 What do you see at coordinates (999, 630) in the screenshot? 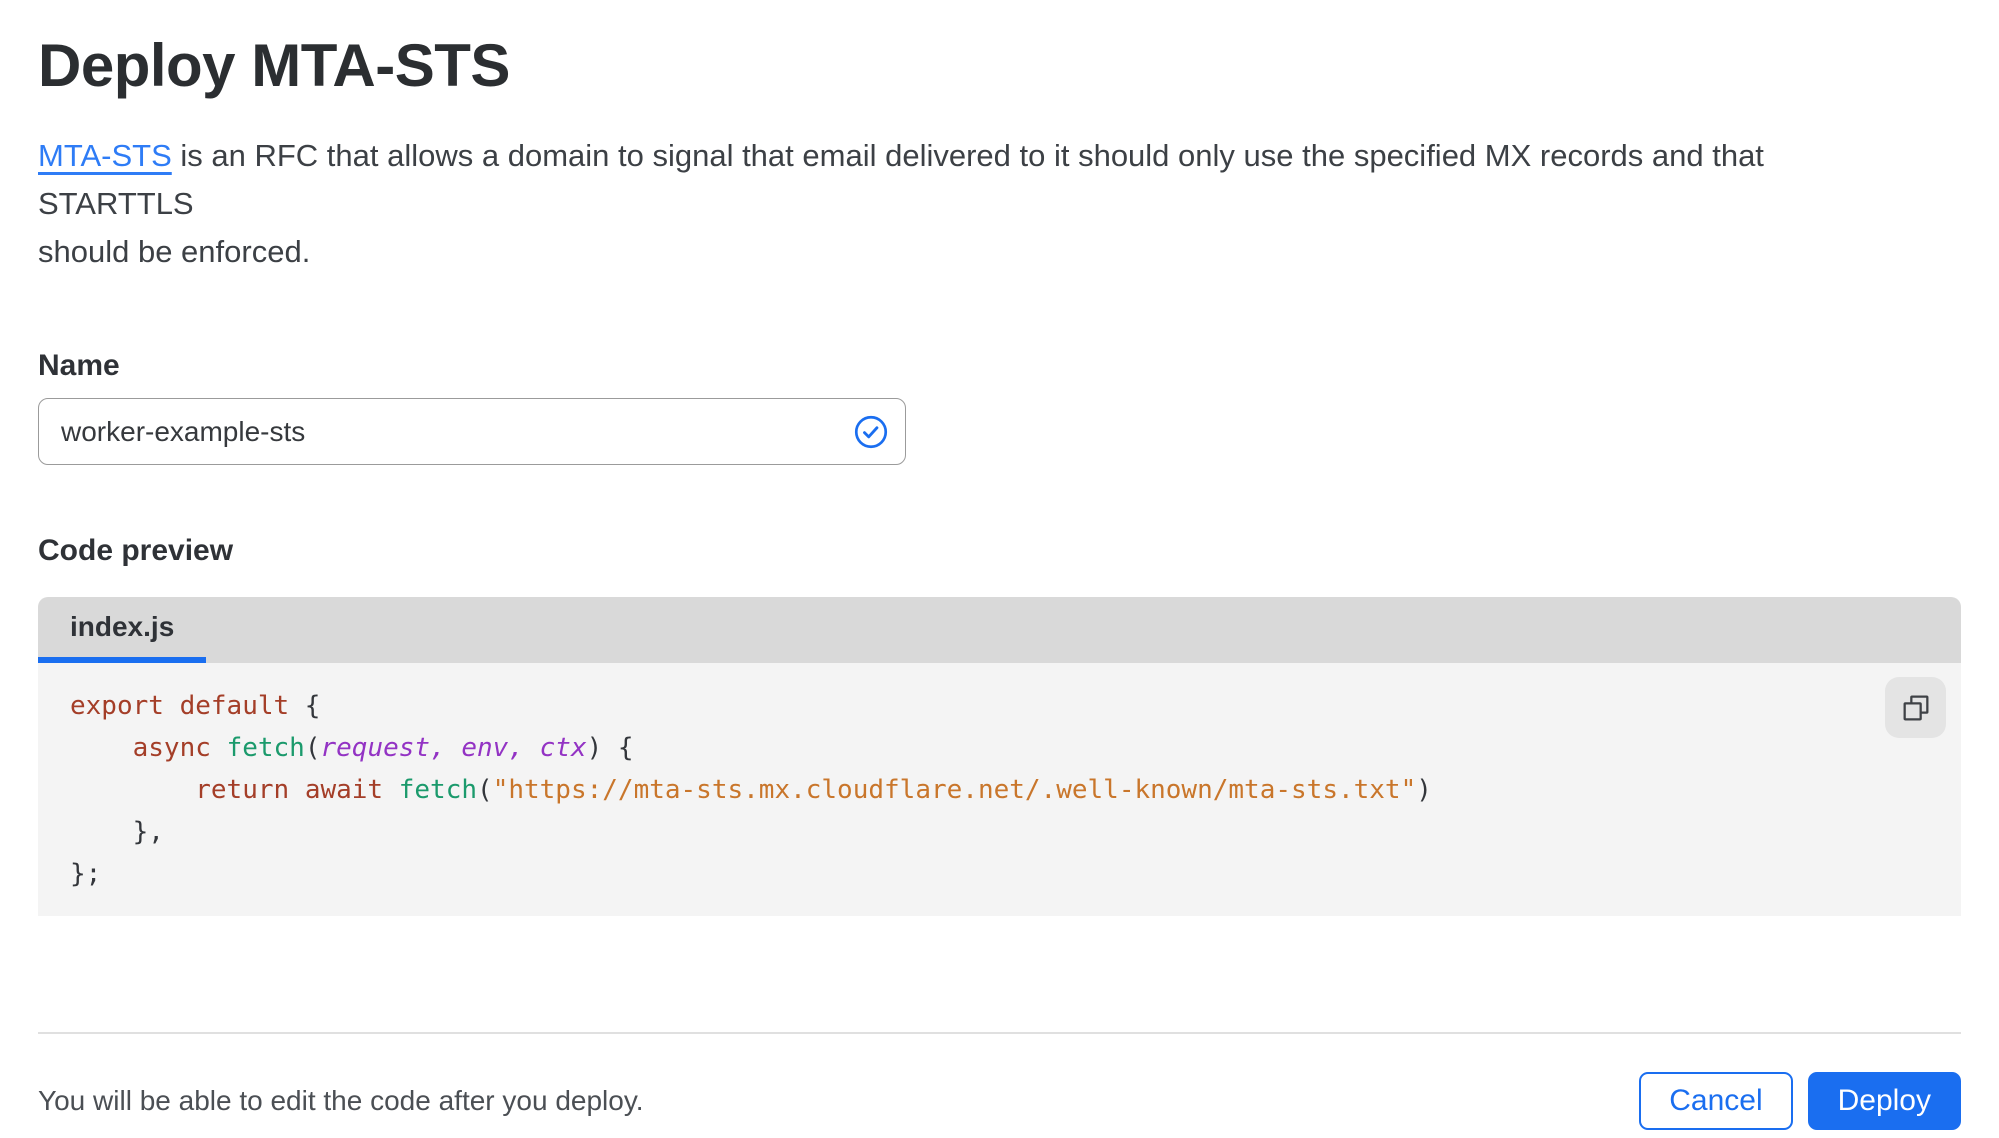
I see `code-tab-bar: index.js` at bounding box center [999, 630].